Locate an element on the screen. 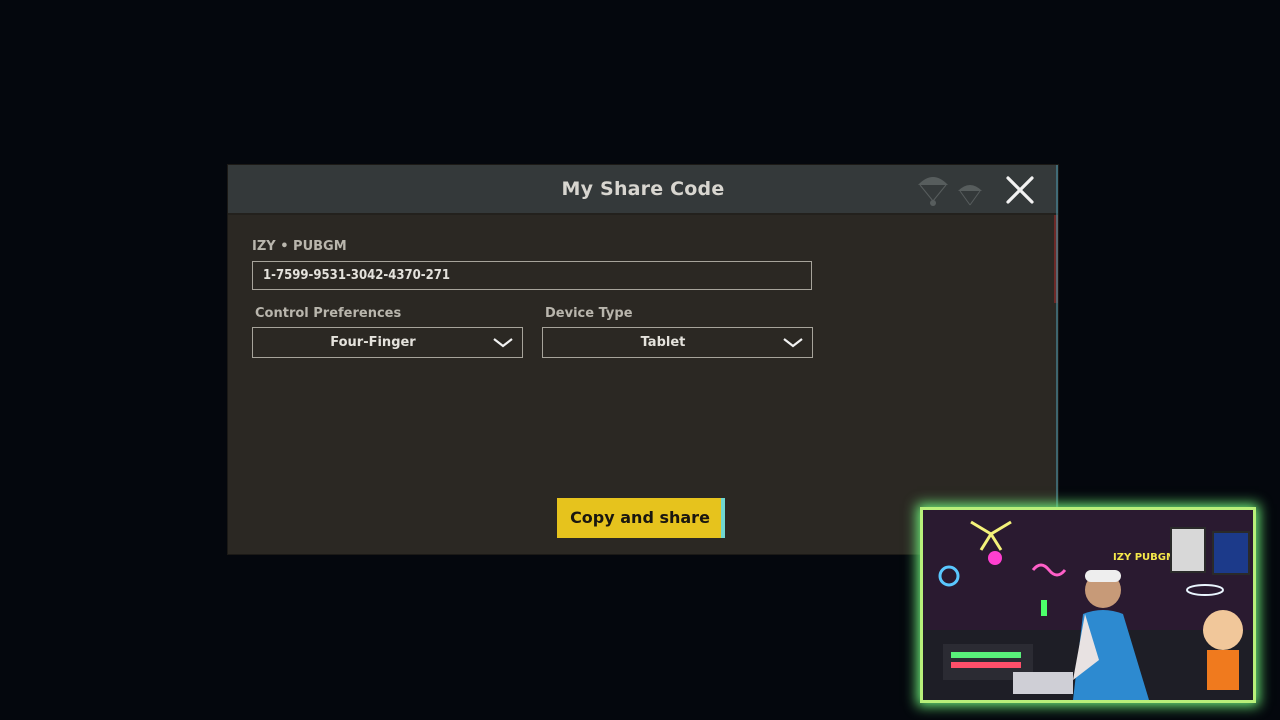 This screenshot has height=720, width=1280. close-icon is located at coordinates (1020, 190).